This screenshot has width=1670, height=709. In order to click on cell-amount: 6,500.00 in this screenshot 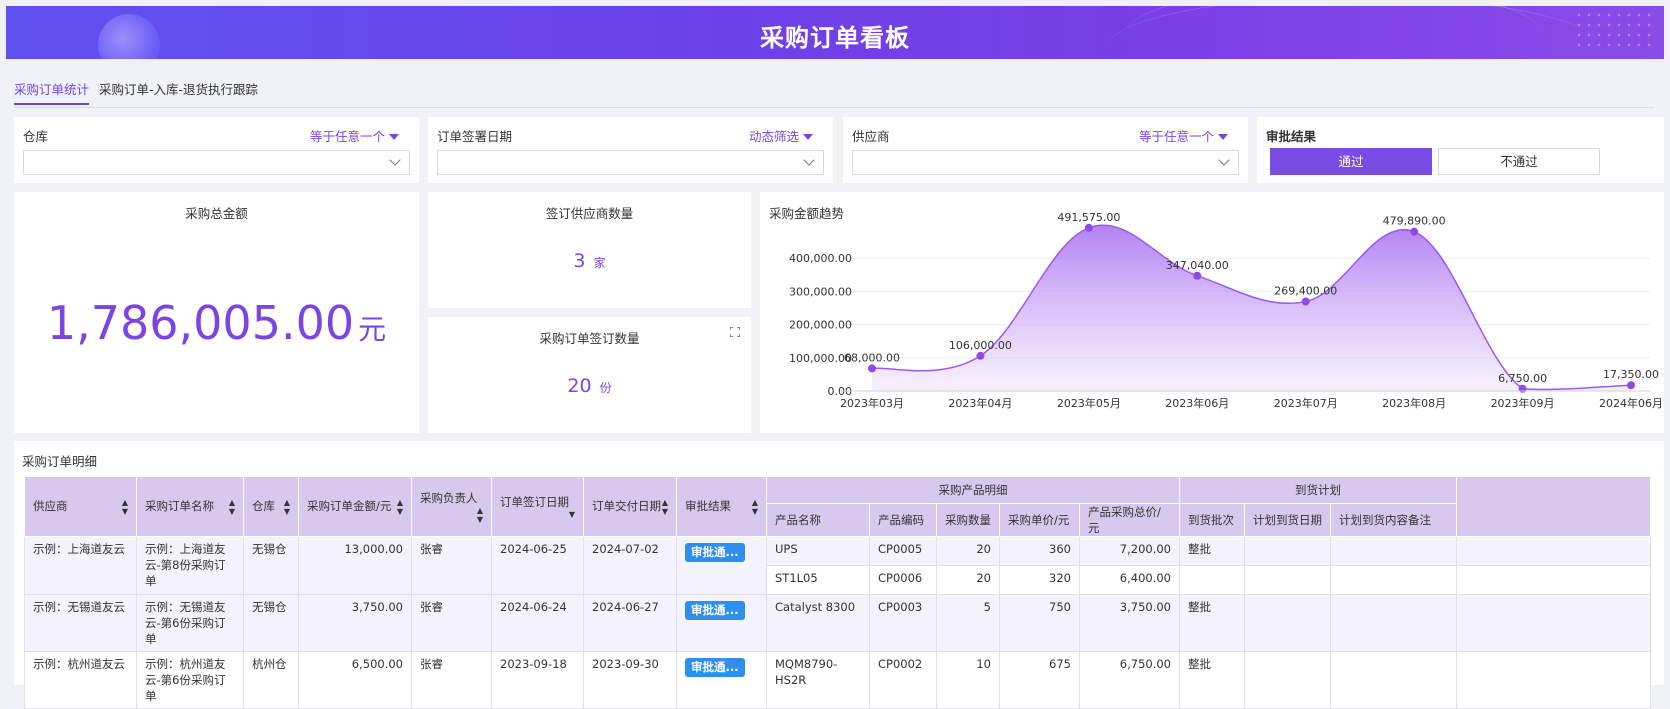, I will do `click(355, 680)`.